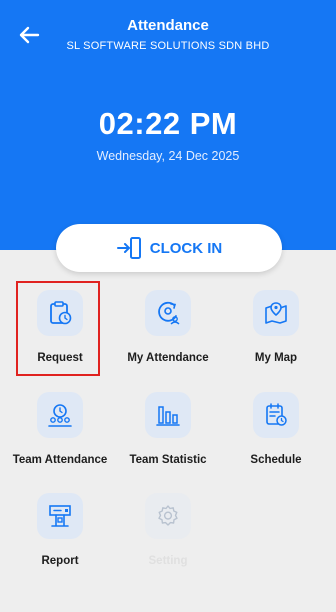 Image resolution: width=336 pixels, height=612 pixels. I want to click on menu-item-schedule: Schedule, so click(276, 437).